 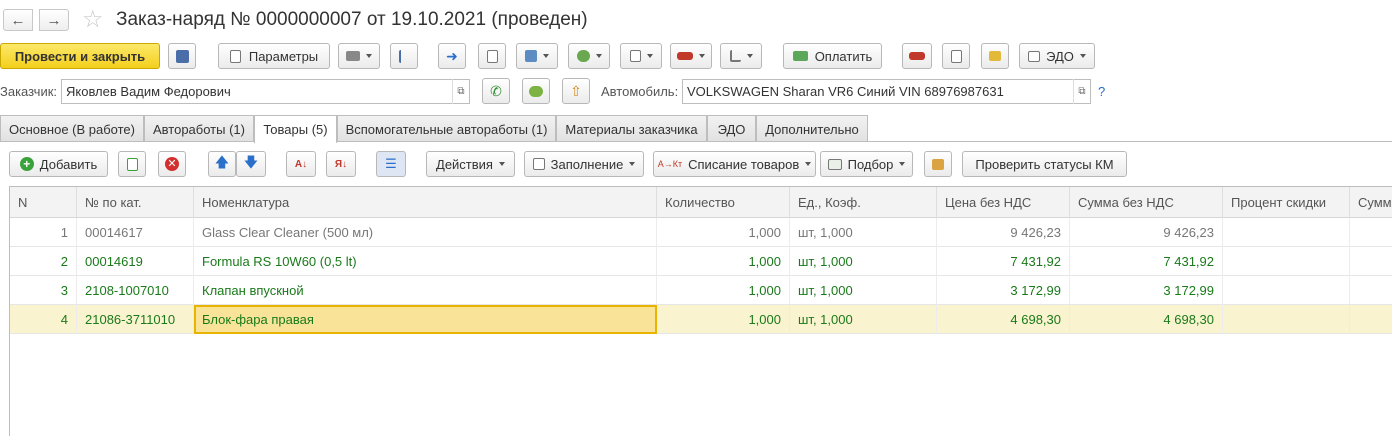 I want to click on writeoff-icon: А→Кт, so click(x=670, y=164).